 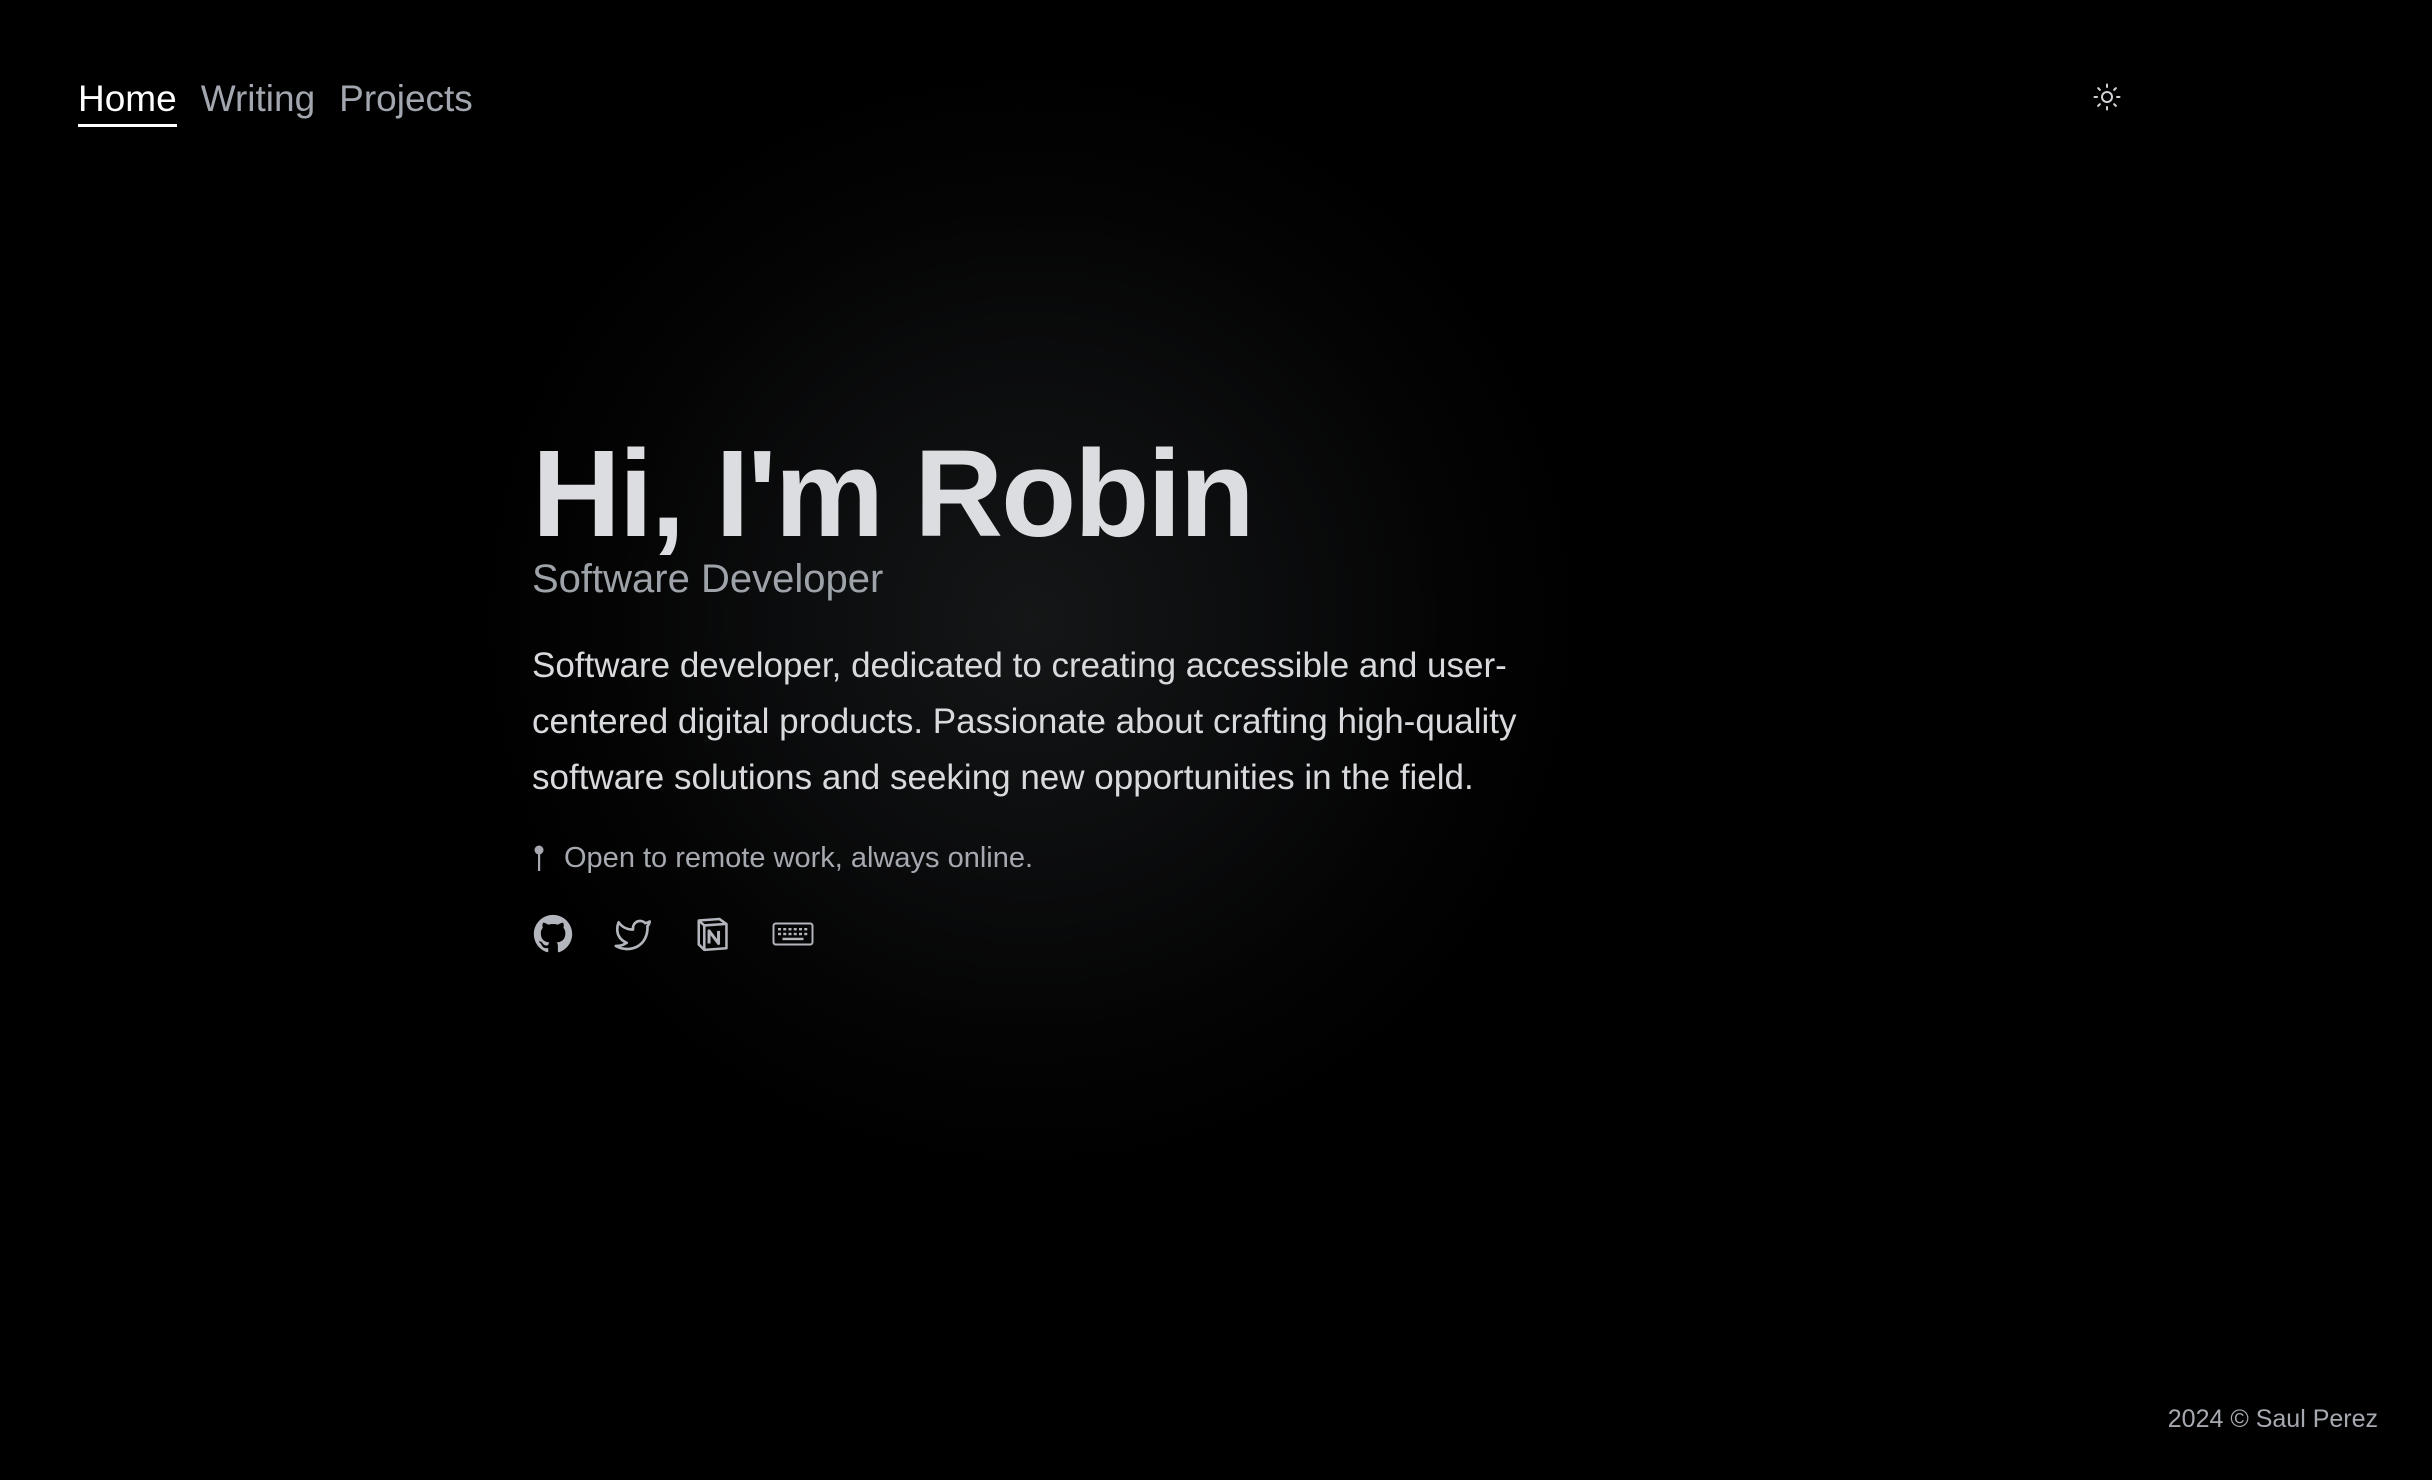 I want to click on github-icon, so click(x=553, y=933).